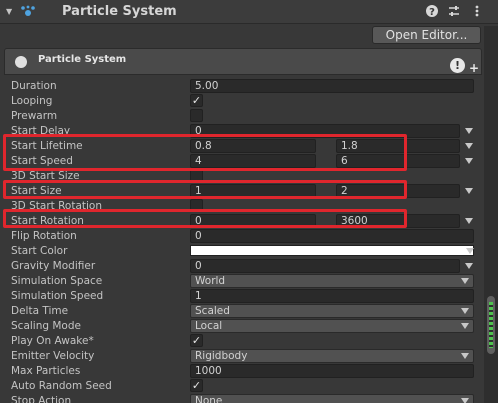 The width and height of the screenshot is (498, 403). Describe the element at coordinates (41, 399) in the screenshot. I see `field-label: Stop Action` at that location.